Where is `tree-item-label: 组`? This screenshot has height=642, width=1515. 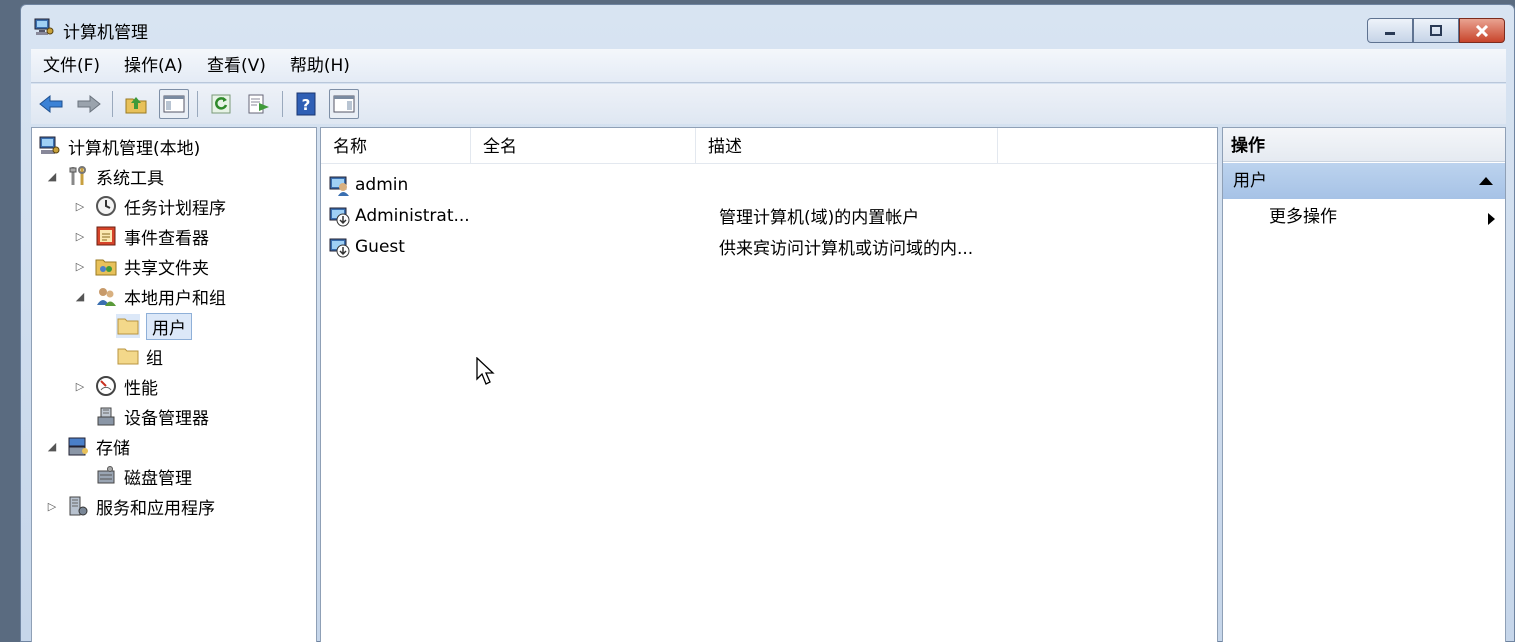
tree-item-label: 组 is located at coordinates (154, 358).